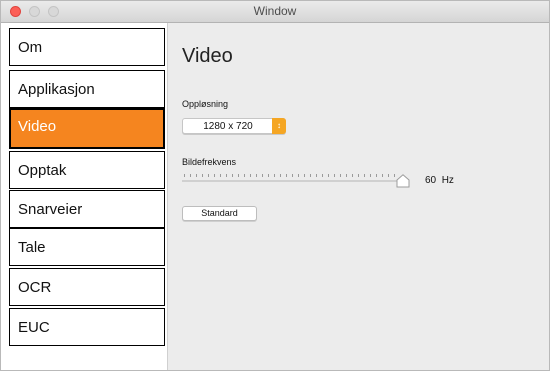  What do you see at coordinates (295, 181) in the screenshot?
I see `framerate-slider-track` at bounding box center [295, 181].